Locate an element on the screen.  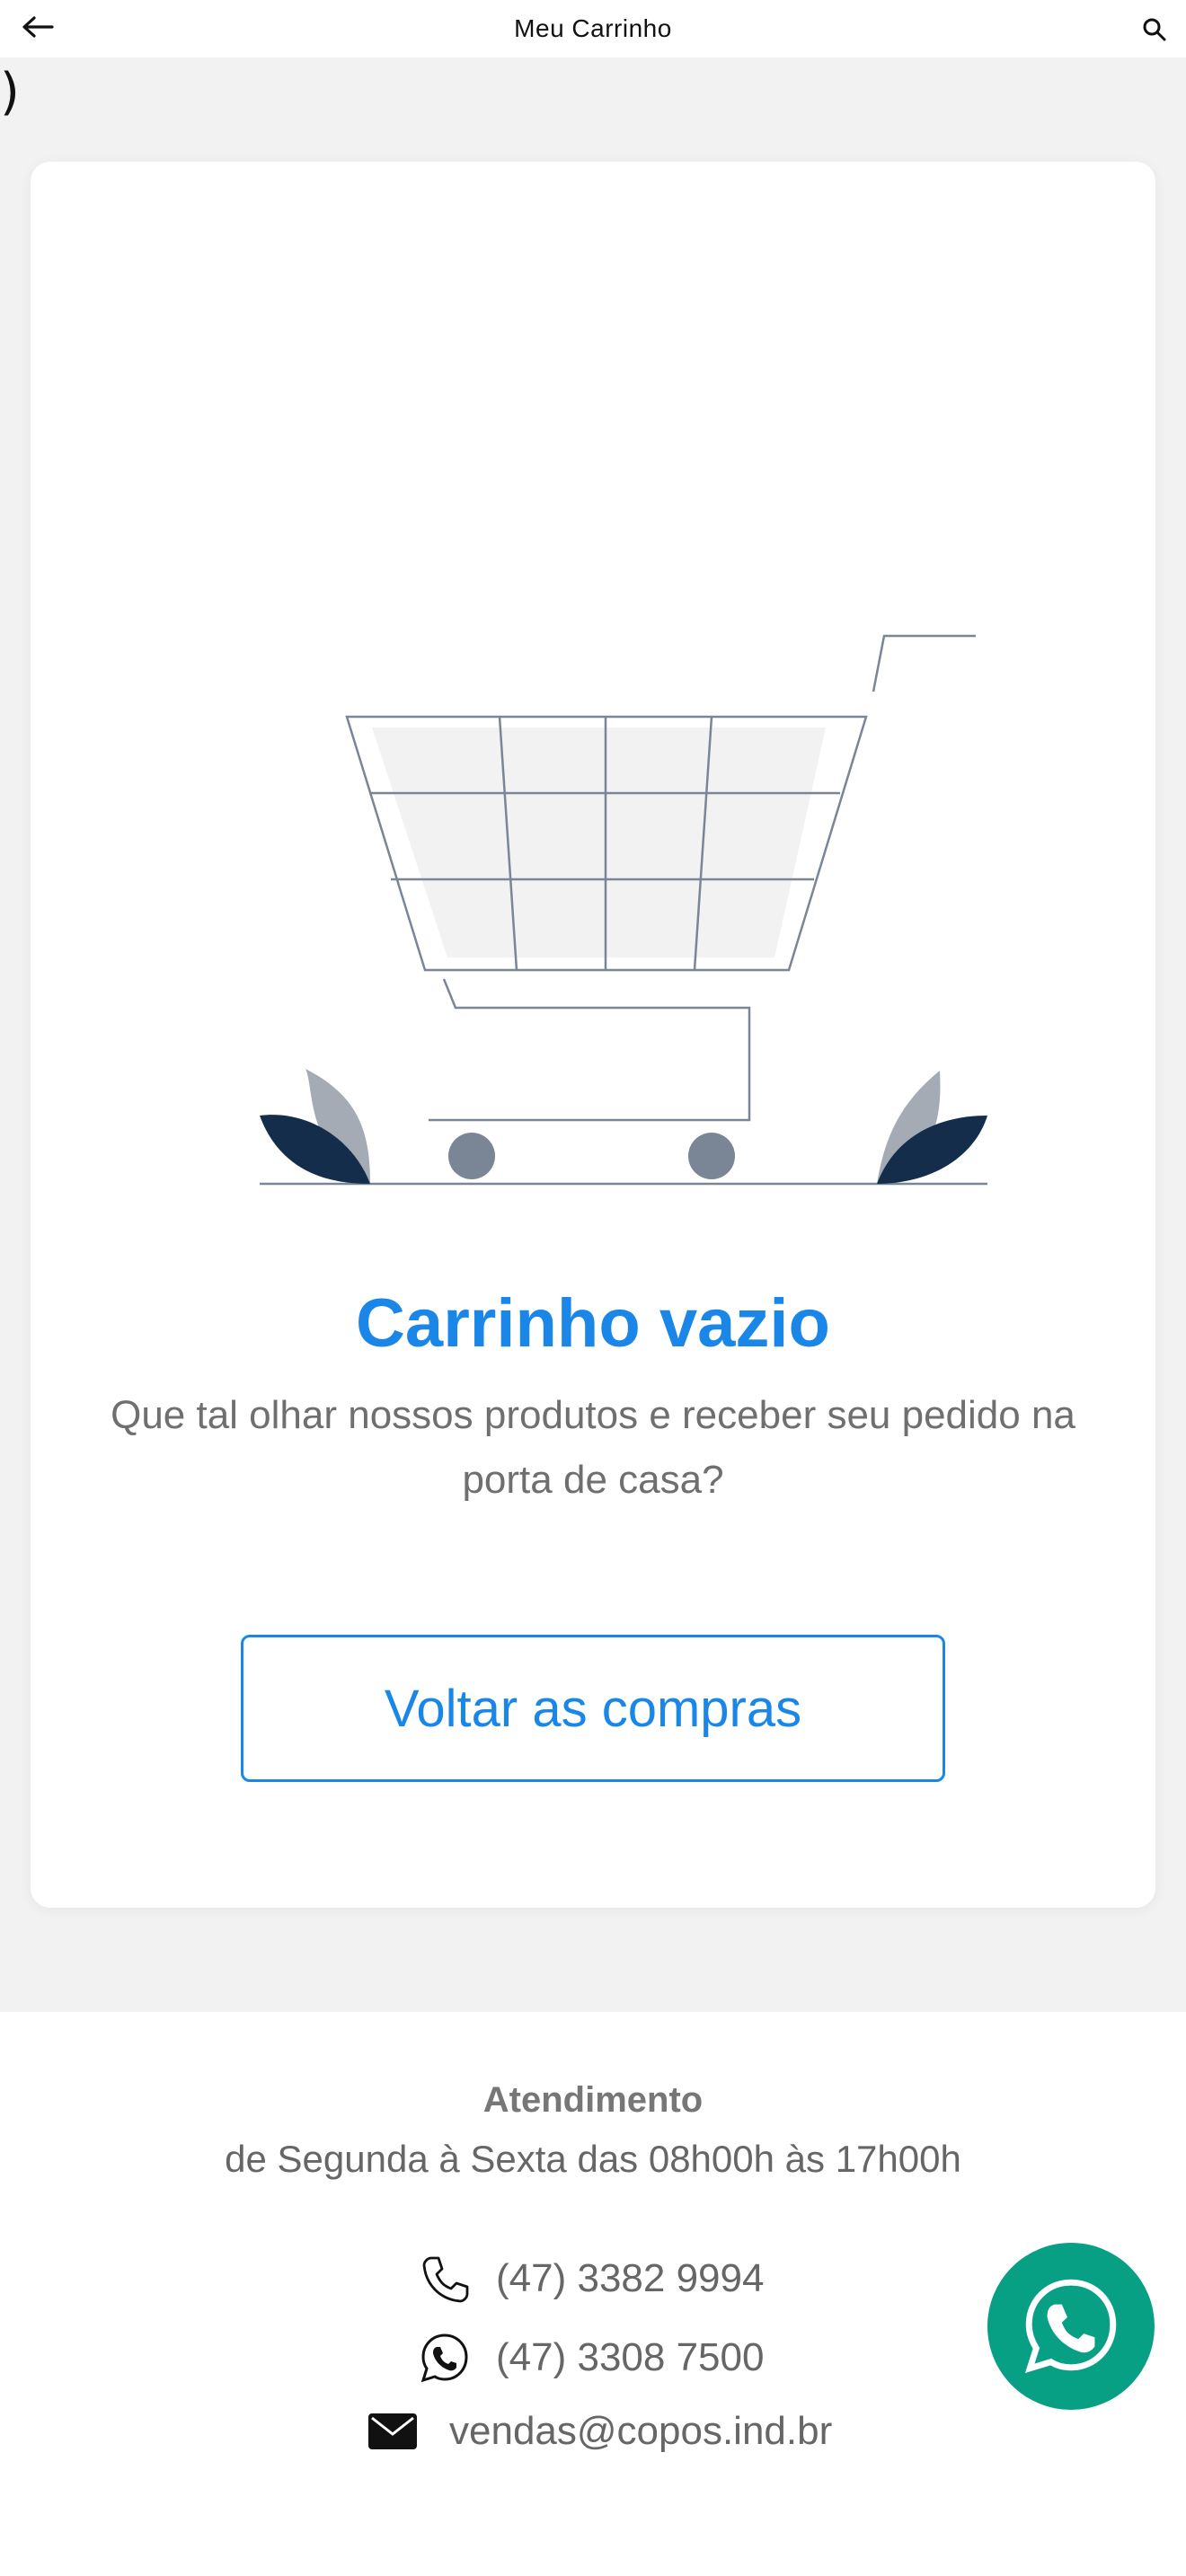
back-button is located at coordinates (38, 29).